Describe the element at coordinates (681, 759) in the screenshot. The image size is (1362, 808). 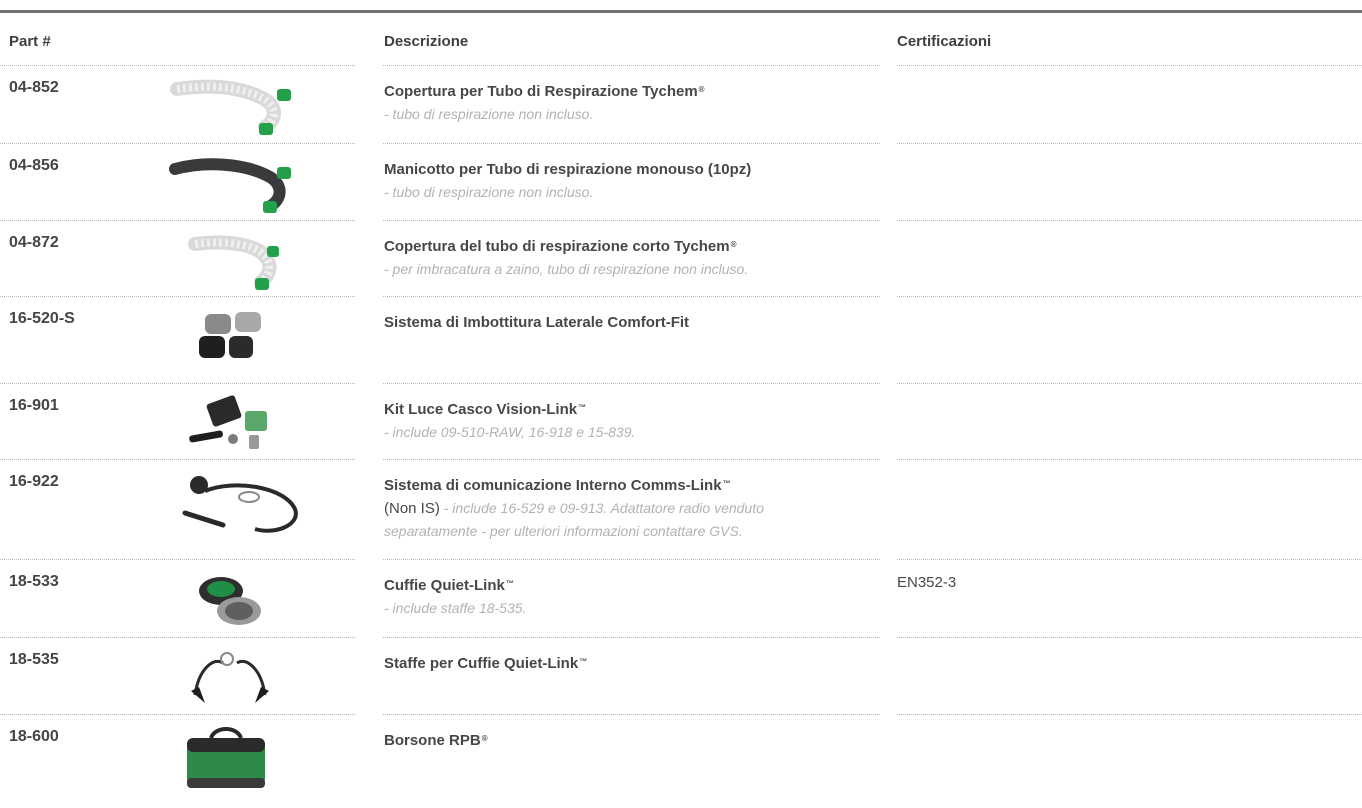
I see `table-row: 18-600 Borsone RPB®` at that location.